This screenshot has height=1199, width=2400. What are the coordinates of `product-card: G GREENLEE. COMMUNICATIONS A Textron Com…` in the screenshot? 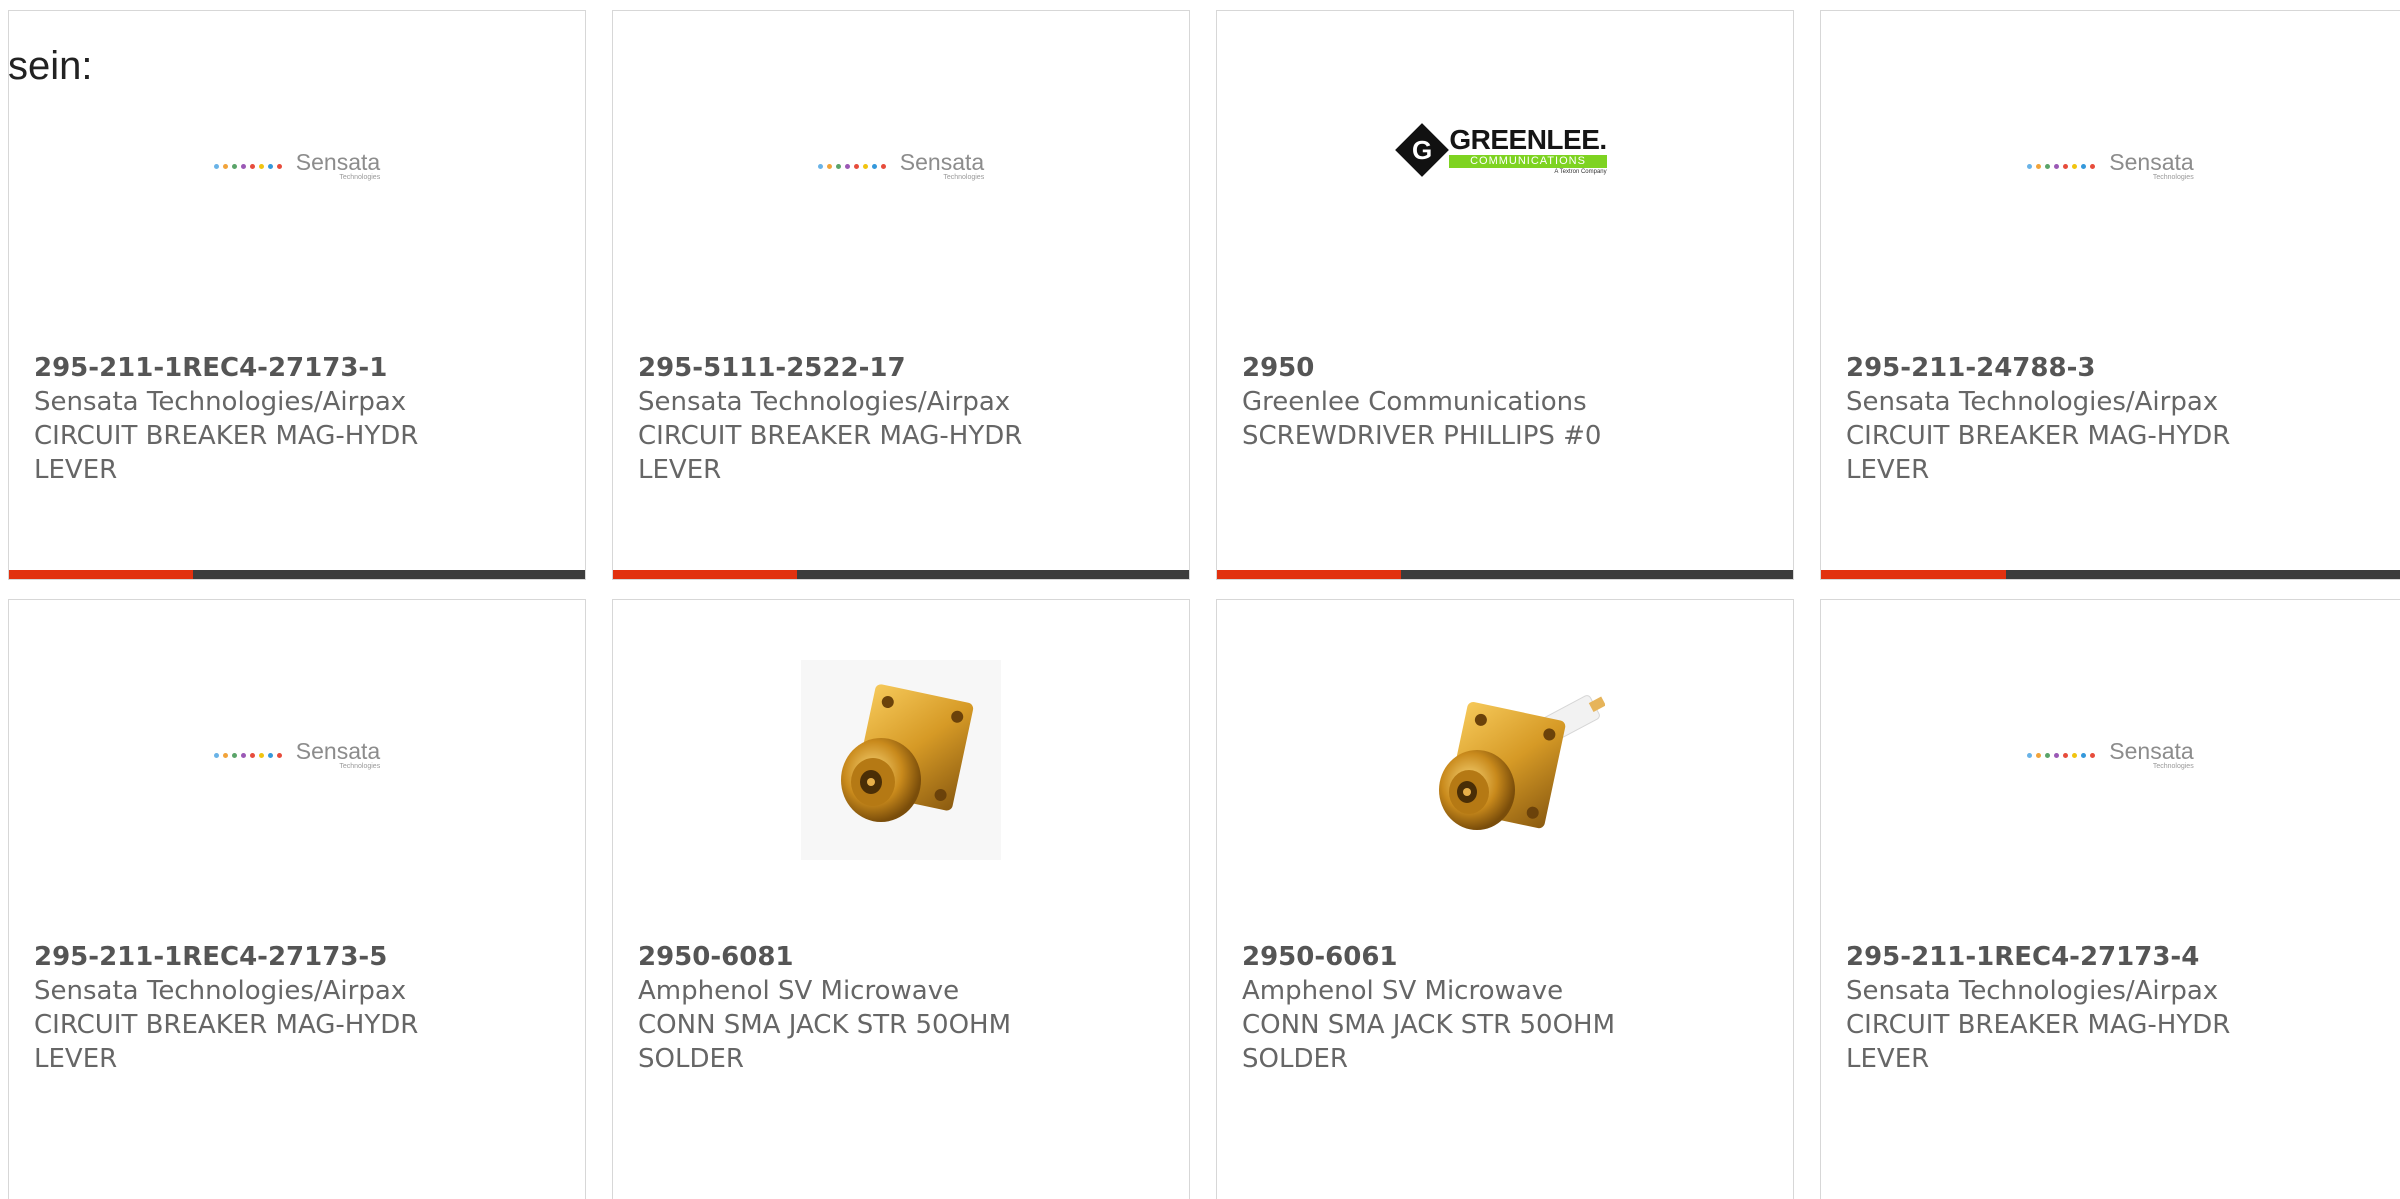 It's located at (1505, 295).